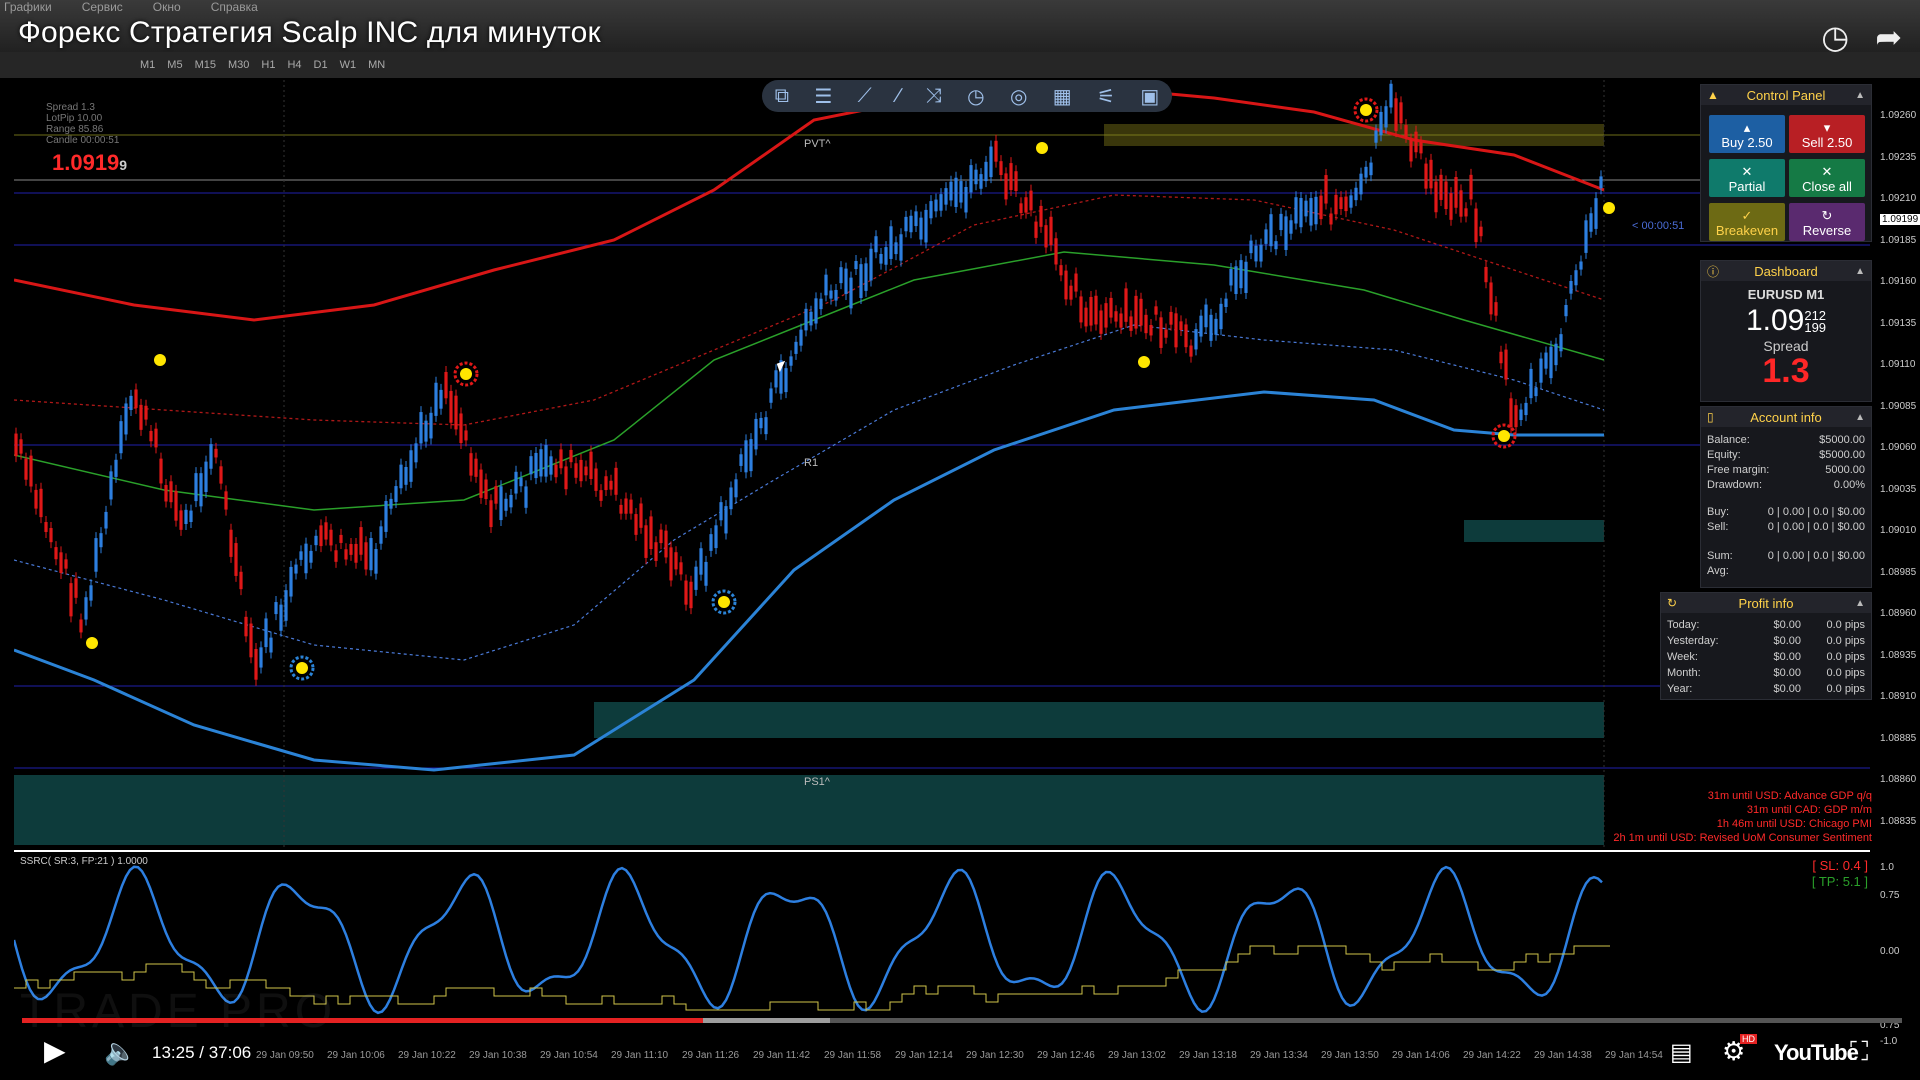 This screenshot has width=1920, height=1080. What do you see at coordinates (1827, 134) in the screenshot?
I see `sell-button: ▾ Sell 2.50` at bounding box center [1827, 134].